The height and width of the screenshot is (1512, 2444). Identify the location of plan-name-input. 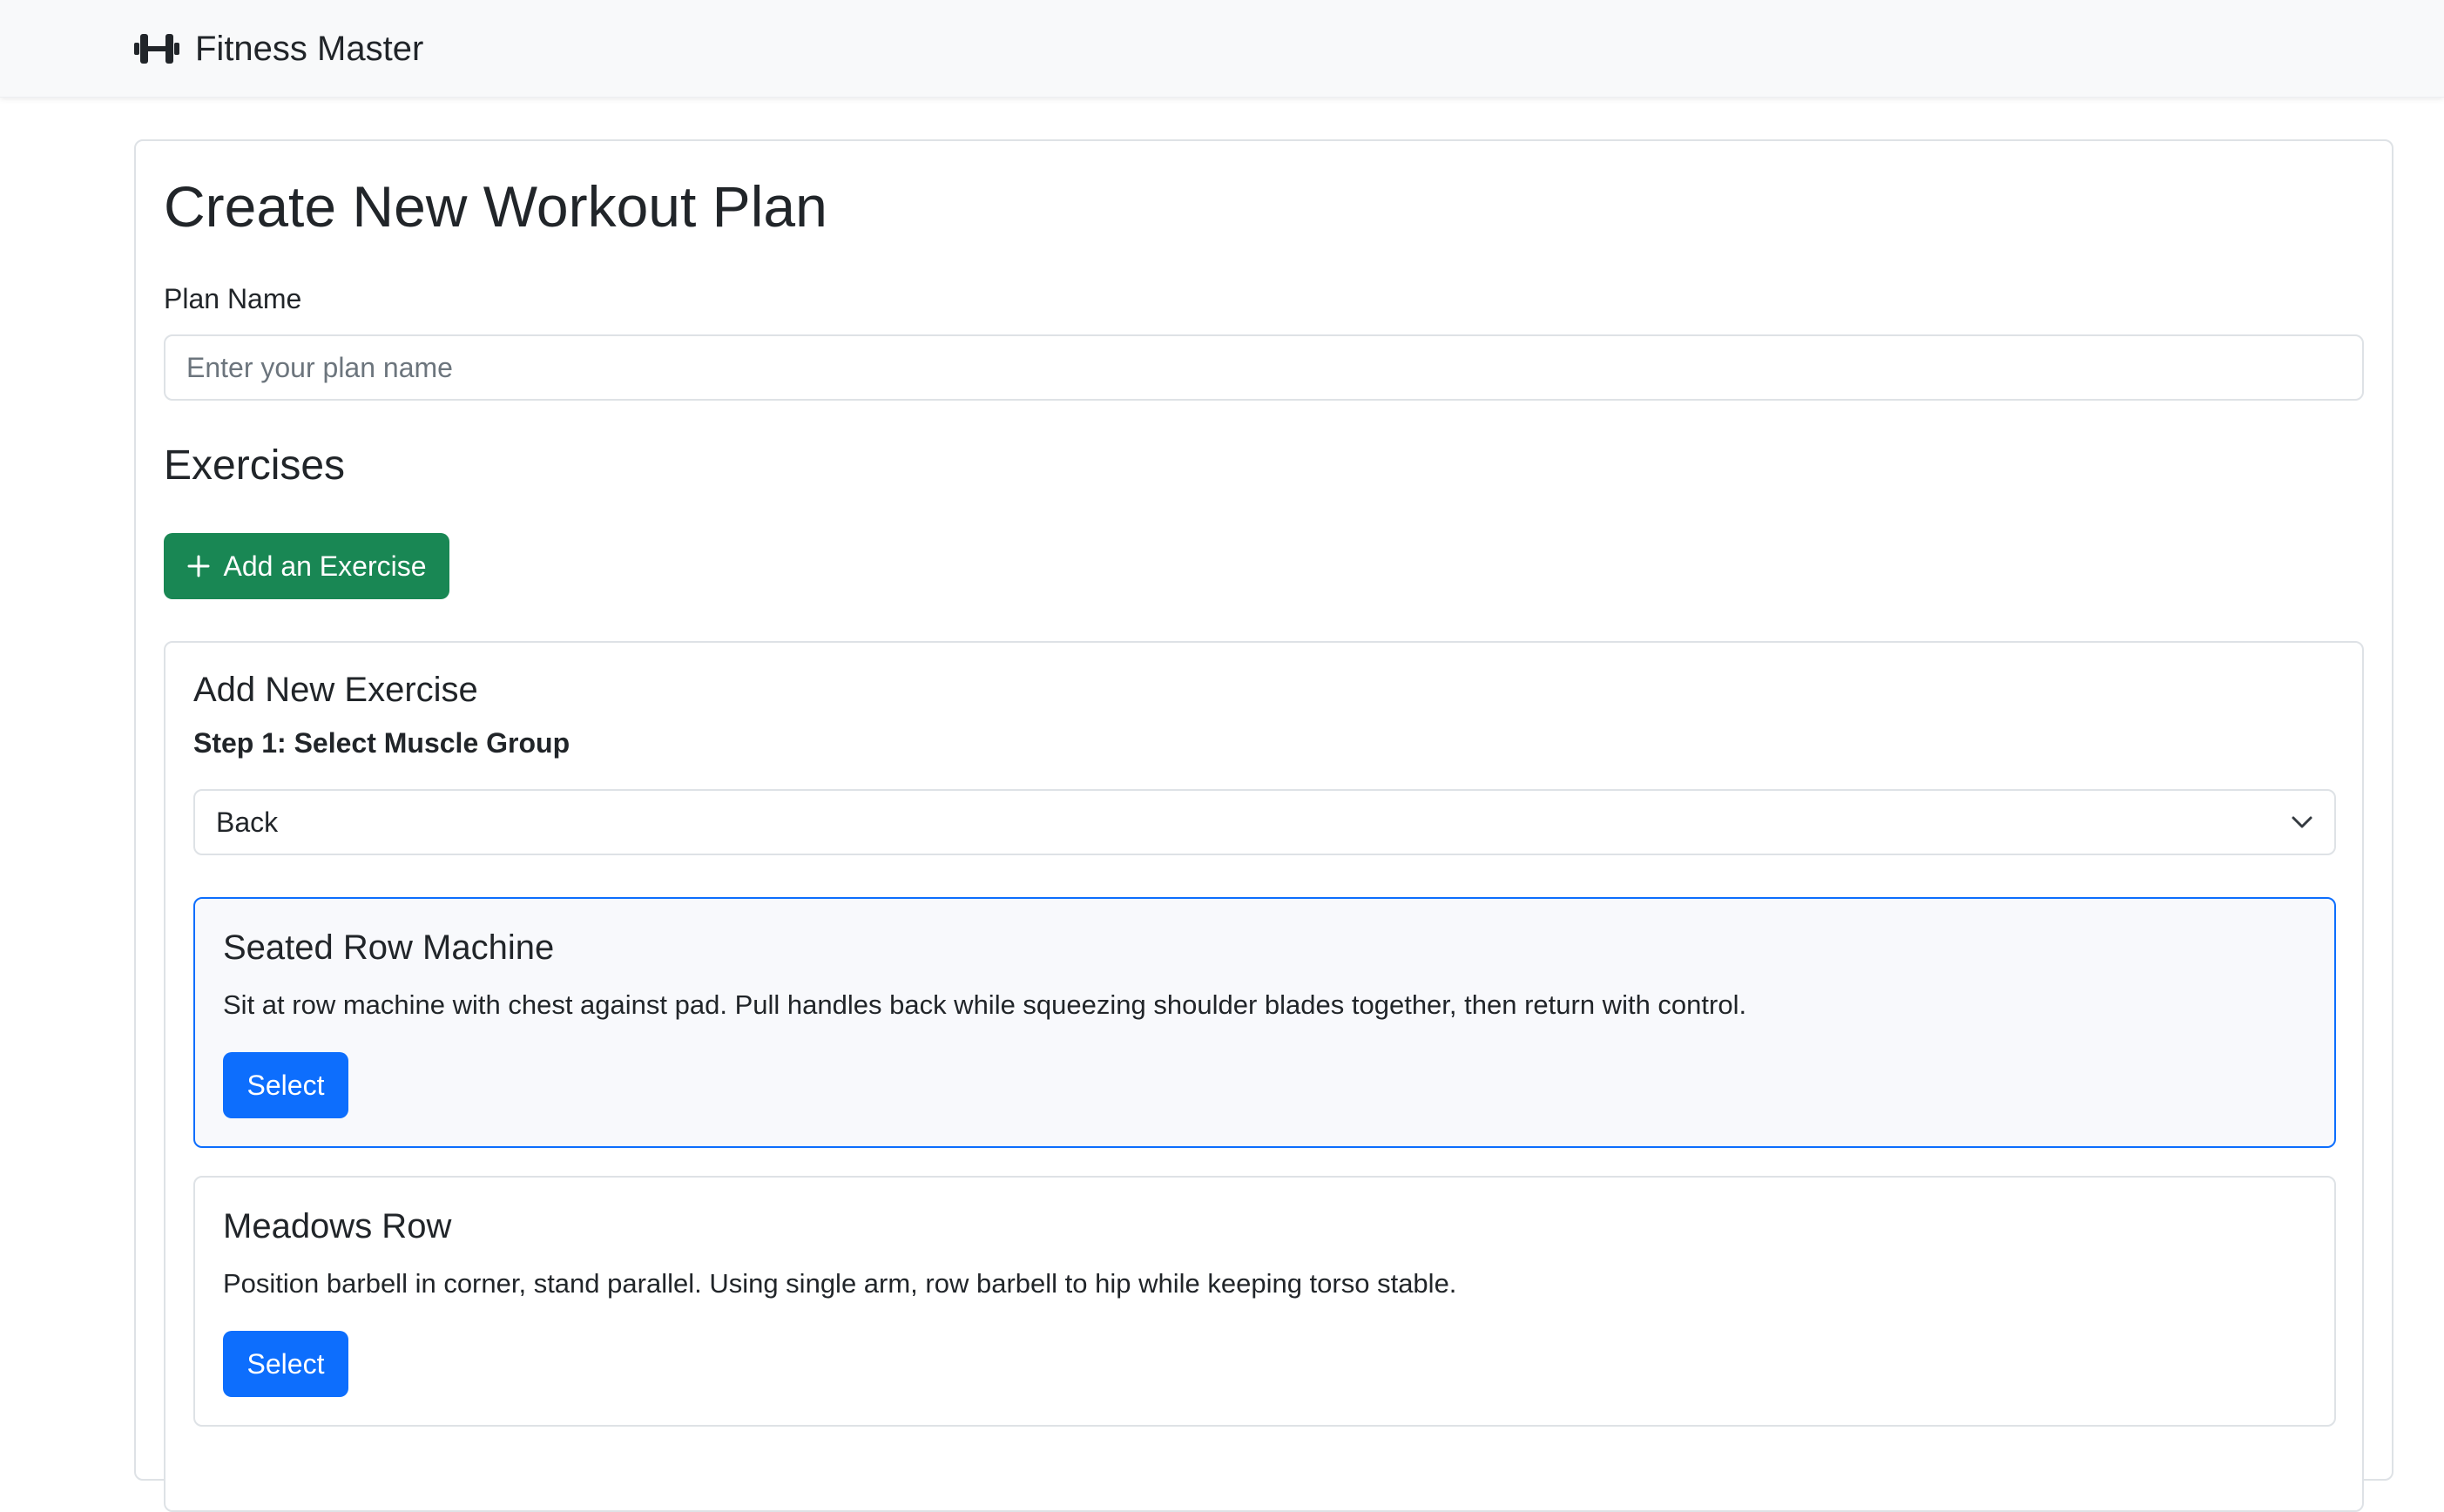
(1264, 367).